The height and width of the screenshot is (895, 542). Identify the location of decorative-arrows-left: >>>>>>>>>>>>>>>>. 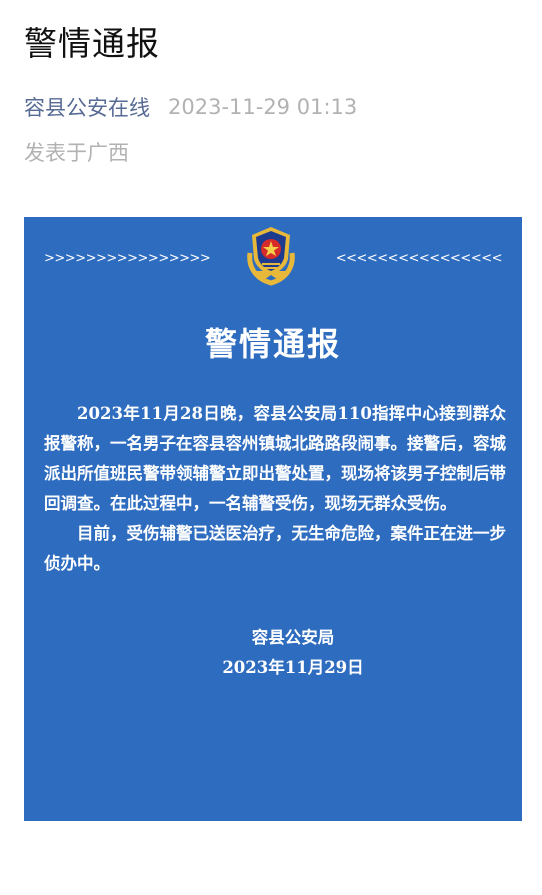
(127, 258).